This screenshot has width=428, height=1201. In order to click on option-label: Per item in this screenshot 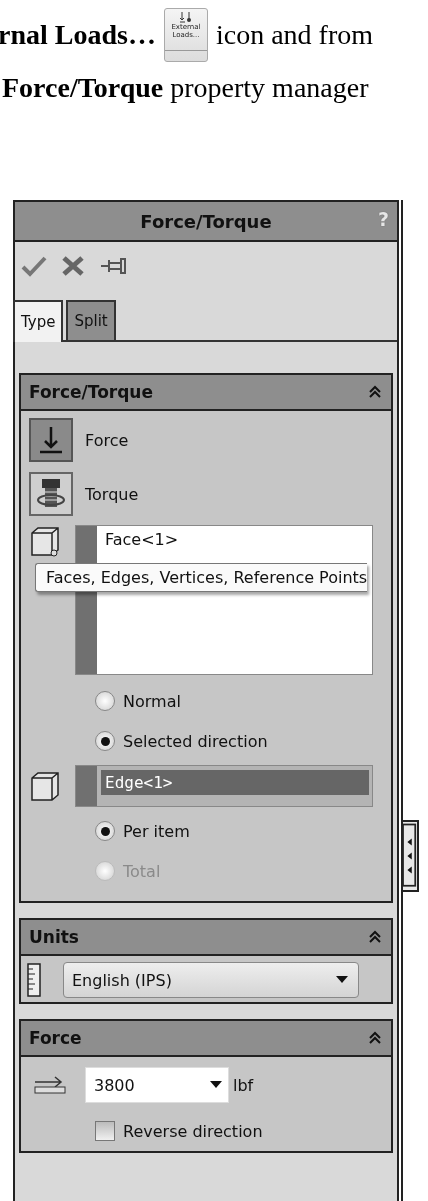, I will do `click(156, 831)`.